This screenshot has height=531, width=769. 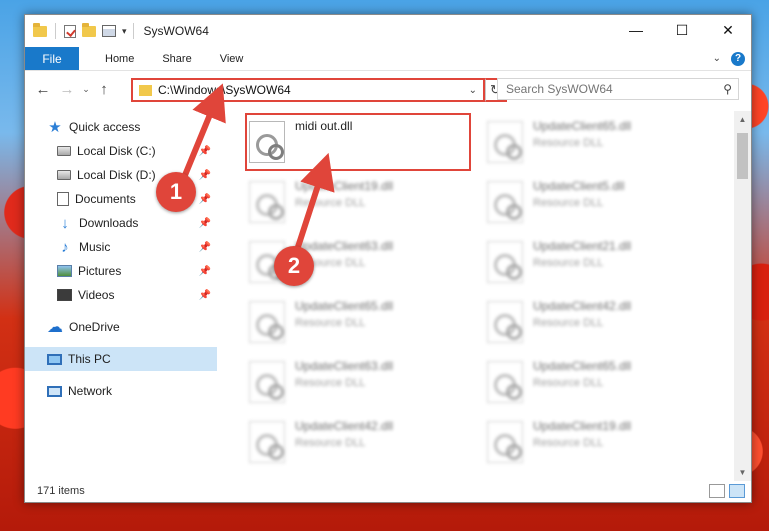 What do you see at coordinates (388, 491) in the screenshot?
I see `status-bar: 171 items` at bounding box center [388, 491].